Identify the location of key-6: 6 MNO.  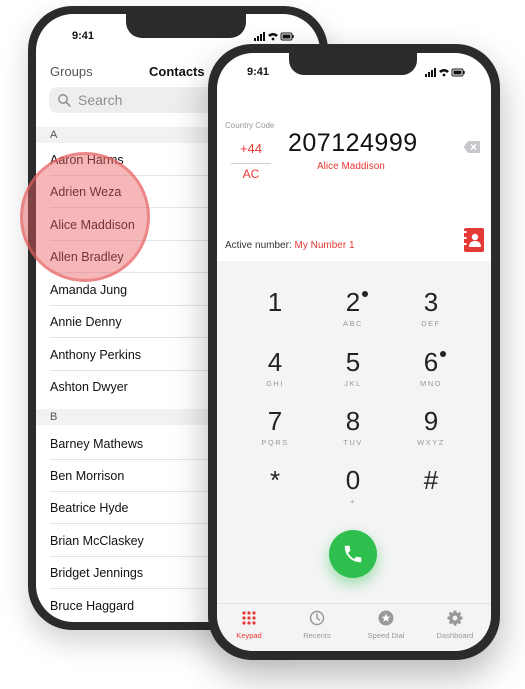
(431, 372).